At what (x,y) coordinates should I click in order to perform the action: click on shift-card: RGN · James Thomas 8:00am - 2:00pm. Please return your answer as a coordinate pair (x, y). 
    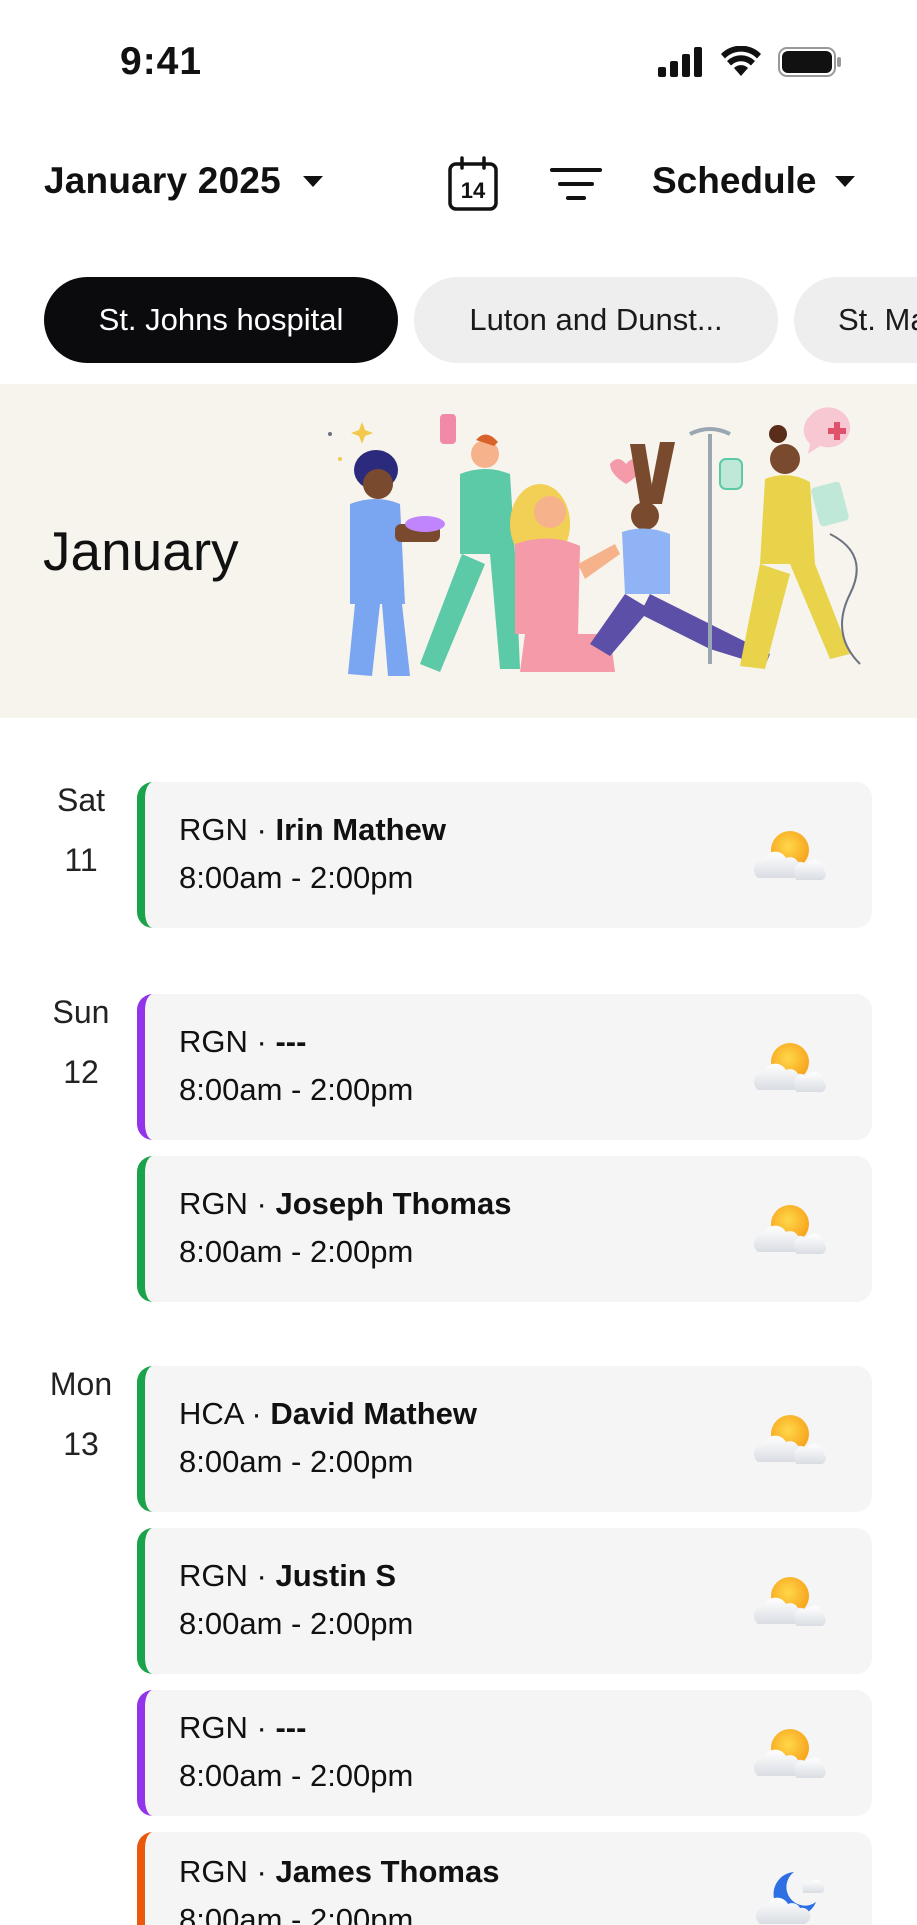
    Looking at the image, I should click on (504, 1878).